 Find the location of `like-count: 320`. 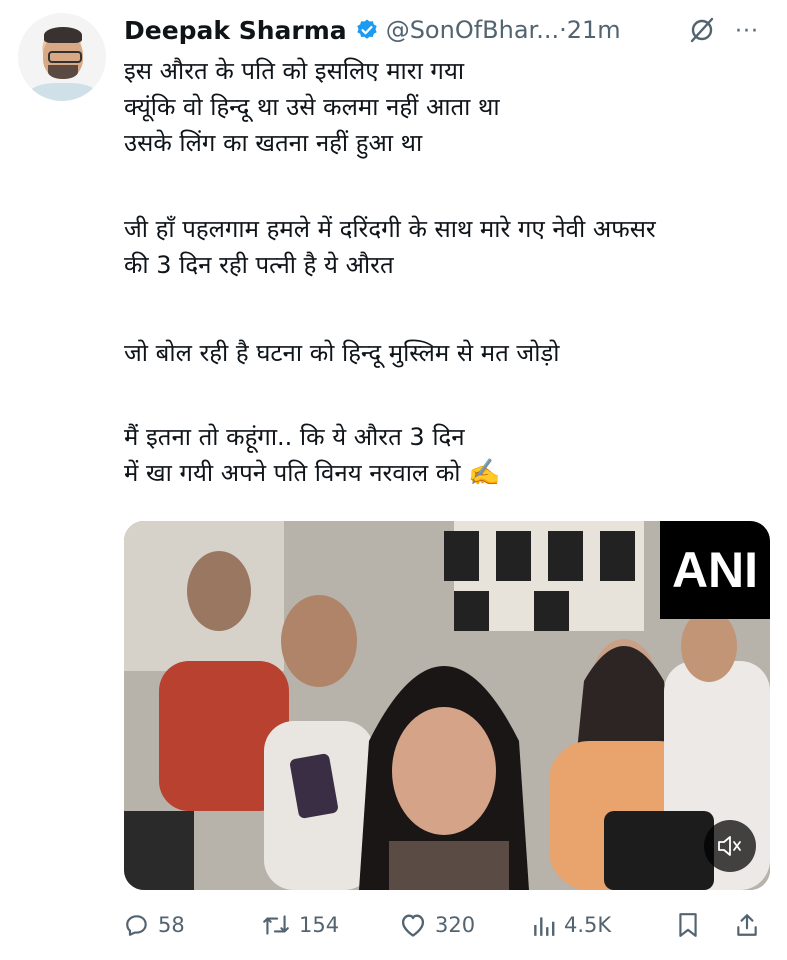

like-count: 320 is located at coordinates (455, 925).